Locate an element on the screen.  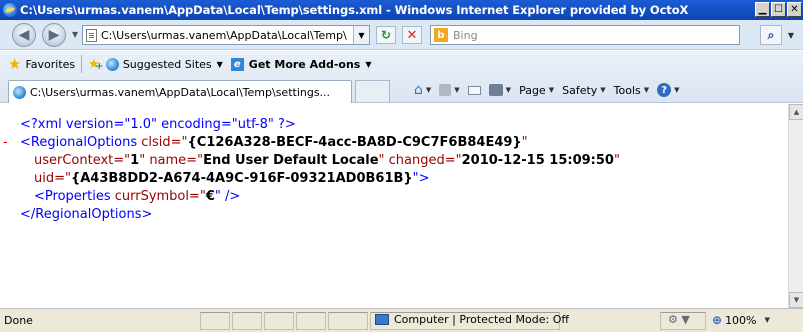
ie-app-icon is located at coordinates (10, 10).